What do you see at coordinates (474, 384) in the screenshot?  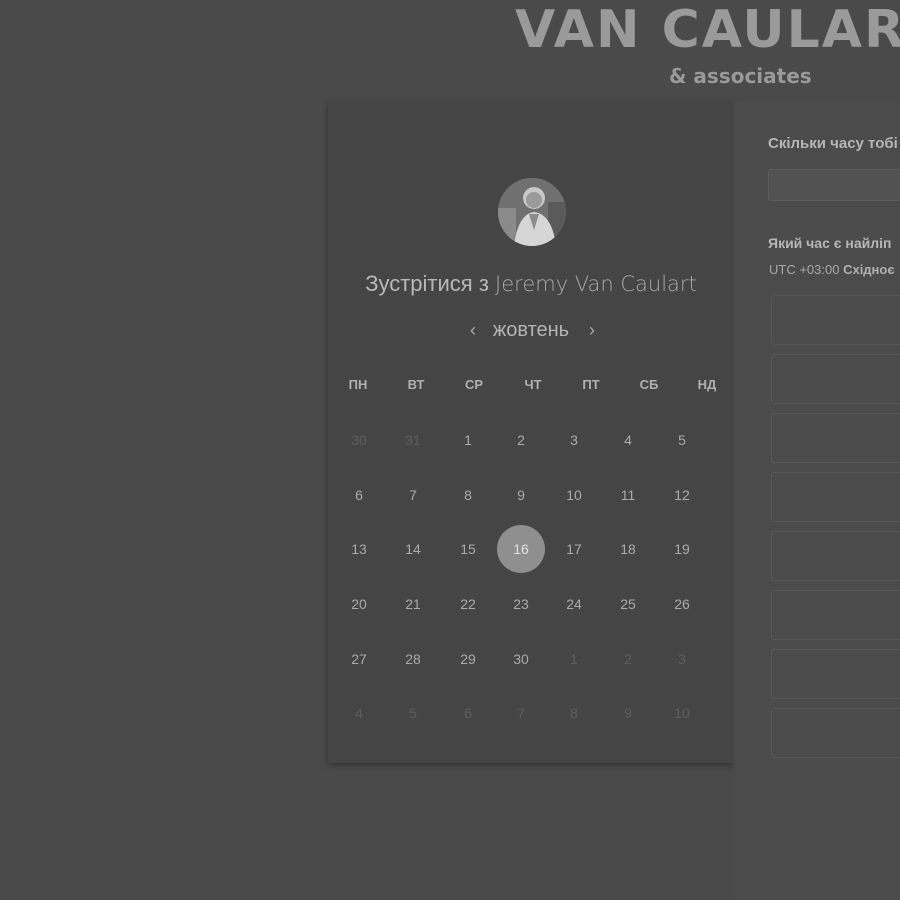 I see `weekday-label: СР` at bounding box center [474, 384].